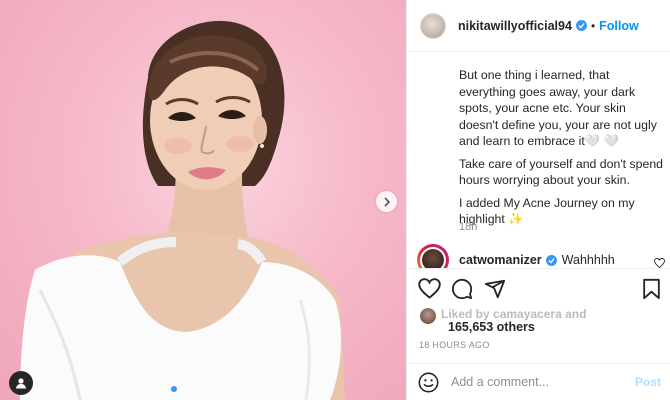 This screenshot has width=670, height=400. Describe the element at coordinates (500, 260) in the screenshot. I see `commenter-username: catwomanizer` at that location.